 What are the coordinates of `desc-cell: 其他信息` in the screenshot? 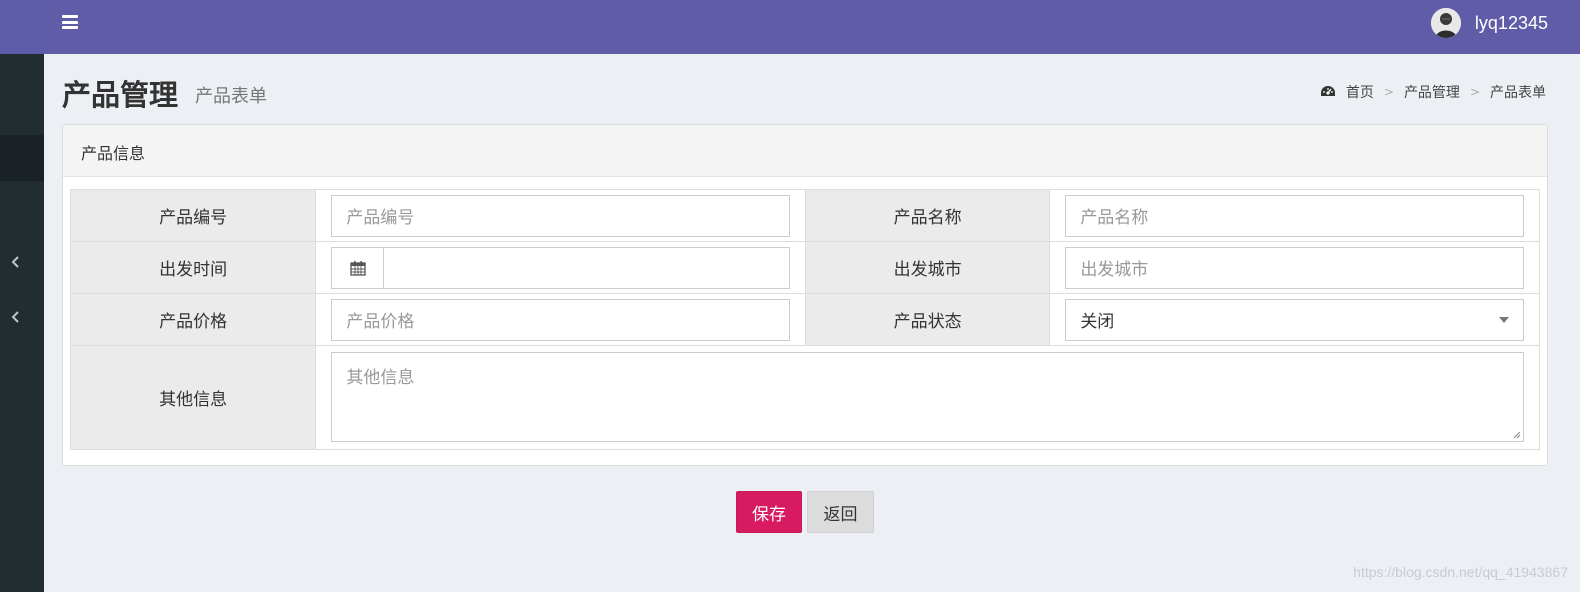 It's located at (927, 397).